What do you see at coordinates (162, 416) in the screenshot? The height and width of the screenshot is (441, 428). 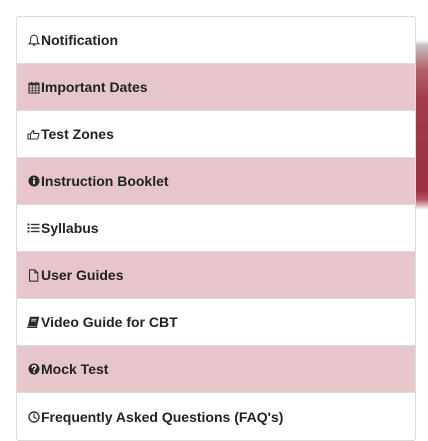 I see `menu-item-label: Frequently Asked Questions (FAQ's)` at bounding box center [162, 416].